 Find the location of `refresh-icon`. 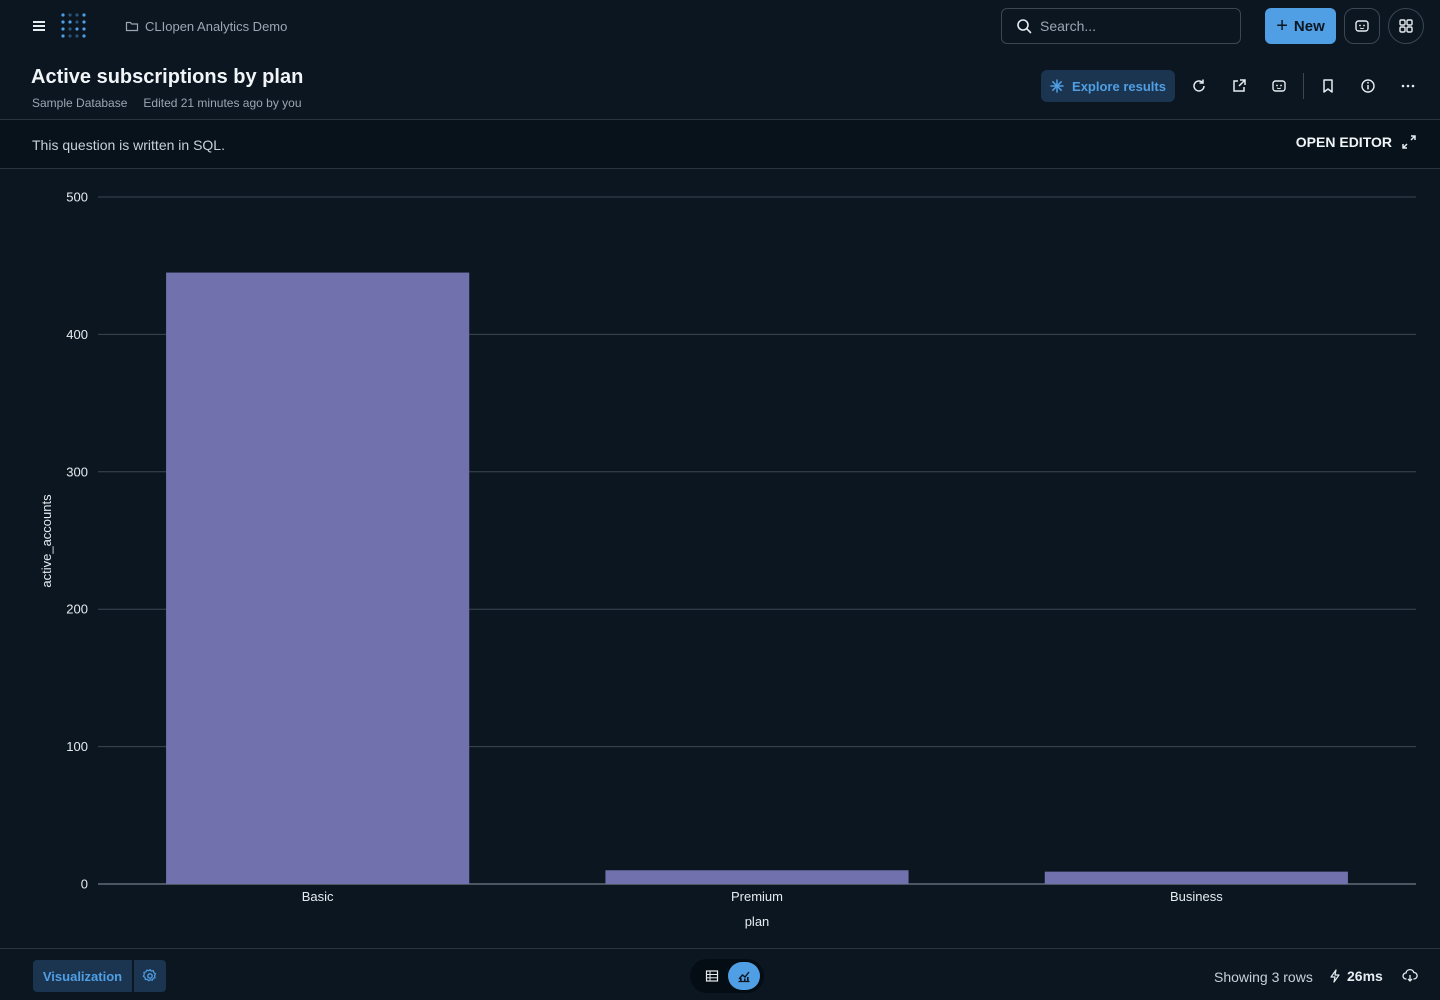

refresh-icon is located at coordinates (1199, 85).